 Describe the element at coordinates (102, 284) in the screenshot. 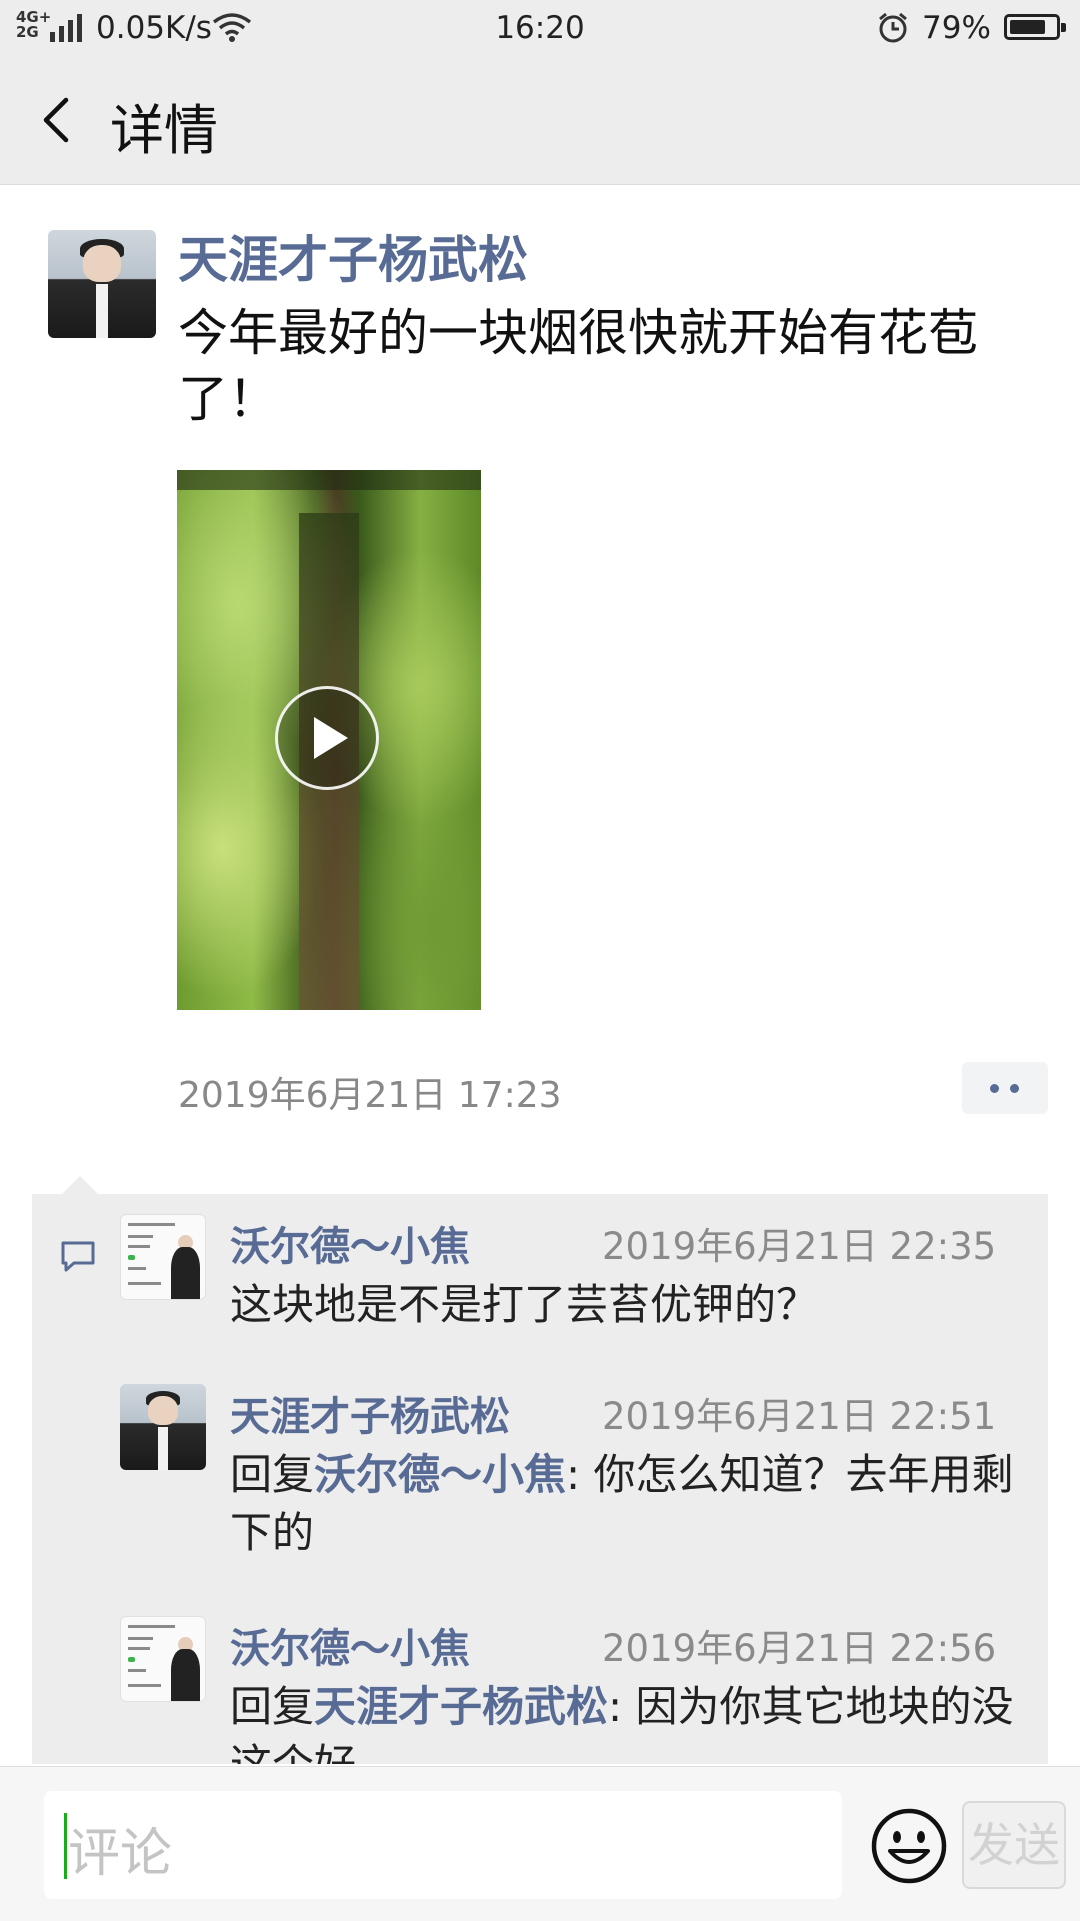

I see `post-author-avatar` at that location.